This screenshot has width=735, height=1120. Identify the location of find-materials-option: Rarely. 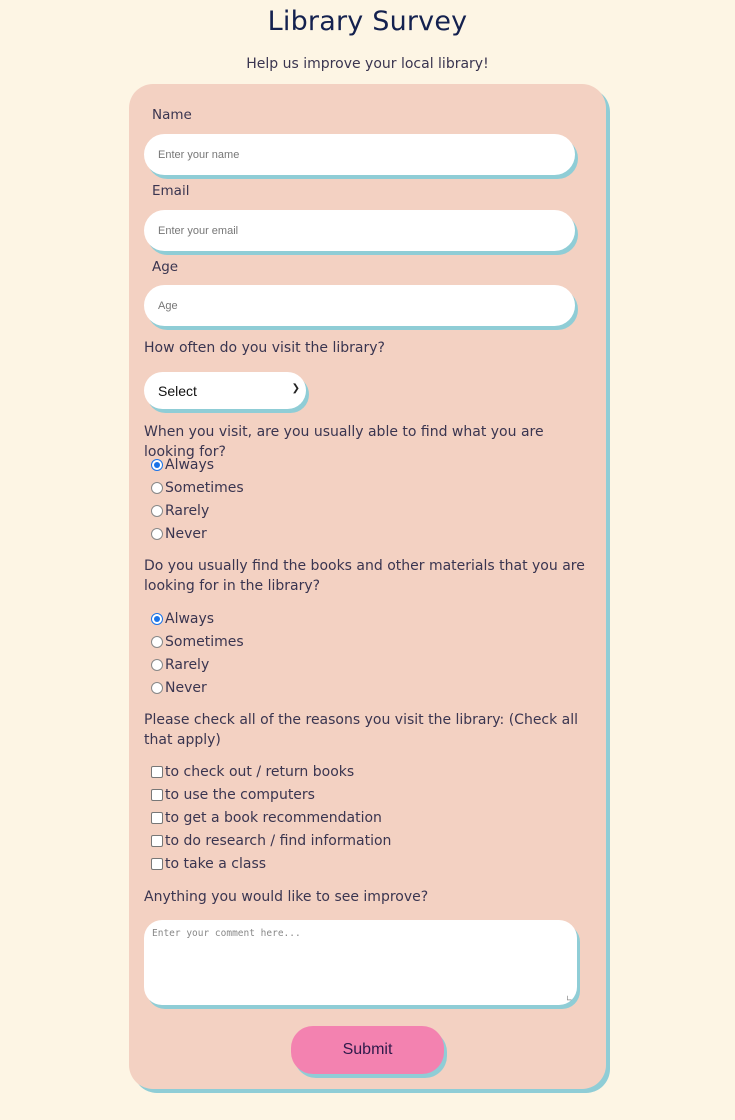
(180, 665).